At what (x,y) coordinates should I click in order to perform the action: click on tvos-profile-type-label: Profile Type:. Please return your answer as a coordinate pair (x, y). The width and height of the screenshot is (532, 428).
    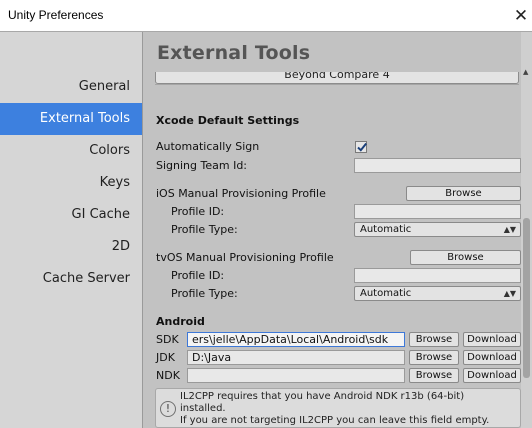
    Looking at the image, I should click on (204, 293).